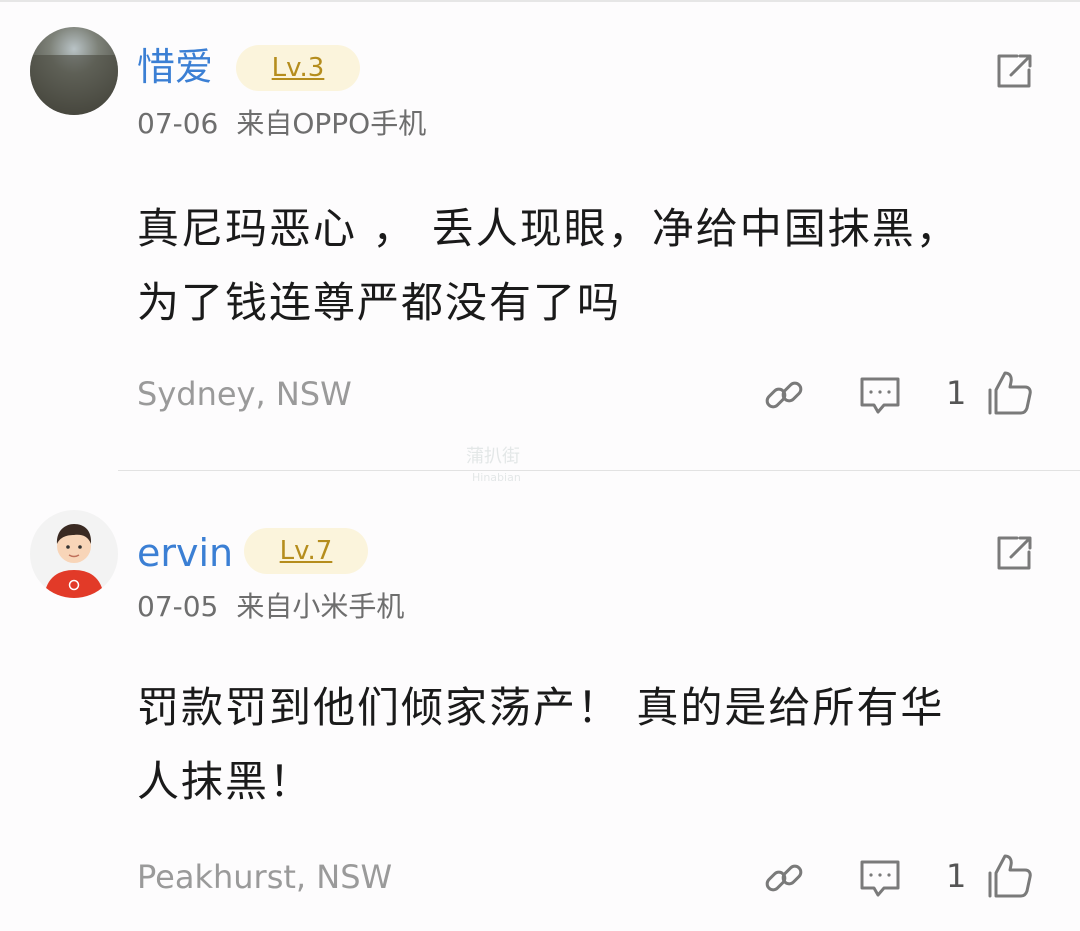 The height and width of the screenshot is (931, 1080). Describe the element at coordinates (175, 67) in the screenshot. I see `username: 惜爱` at that location.